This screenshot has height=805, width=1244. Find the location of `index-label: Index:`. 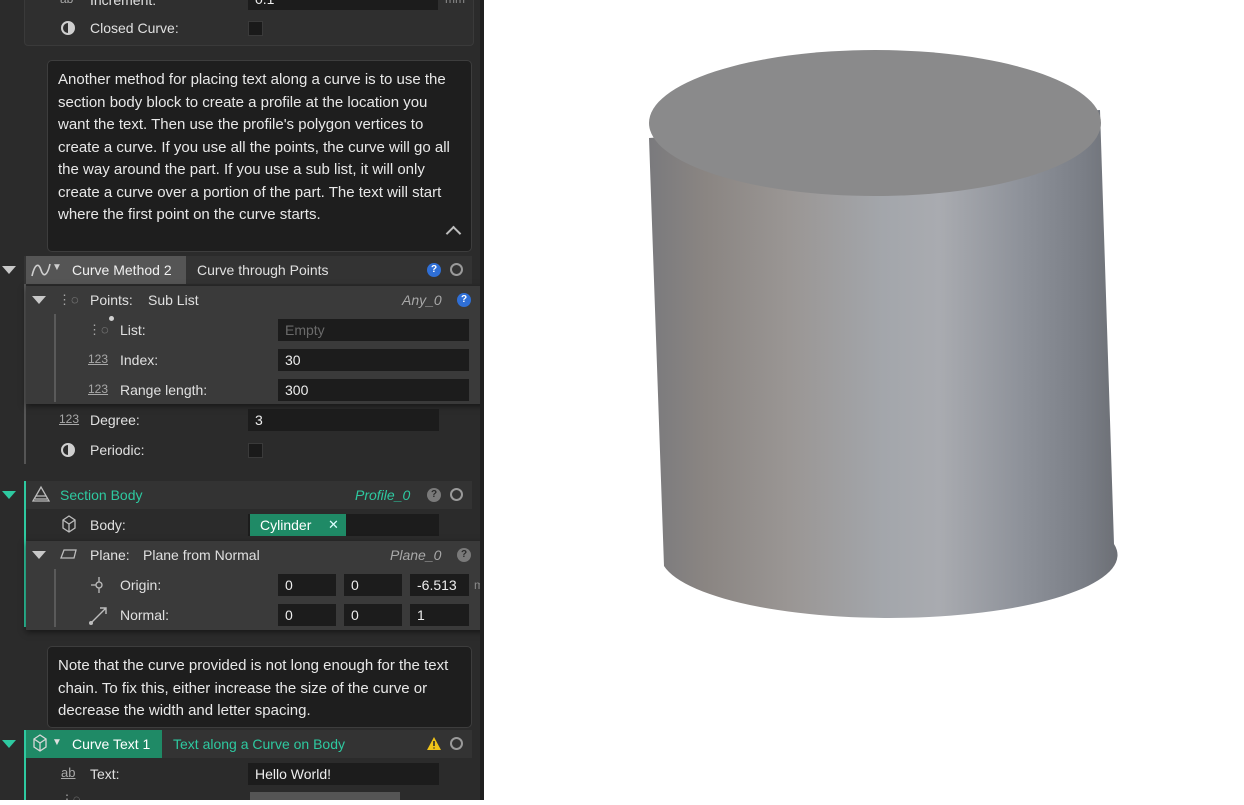

index-label: Index: is located at coordinates (139, 360).